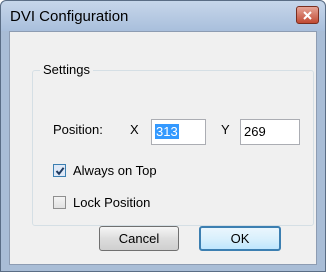  Describe the element at coordinates (69, 16) in the screenshot. I see `window-title: DVI Configuration` at that location.